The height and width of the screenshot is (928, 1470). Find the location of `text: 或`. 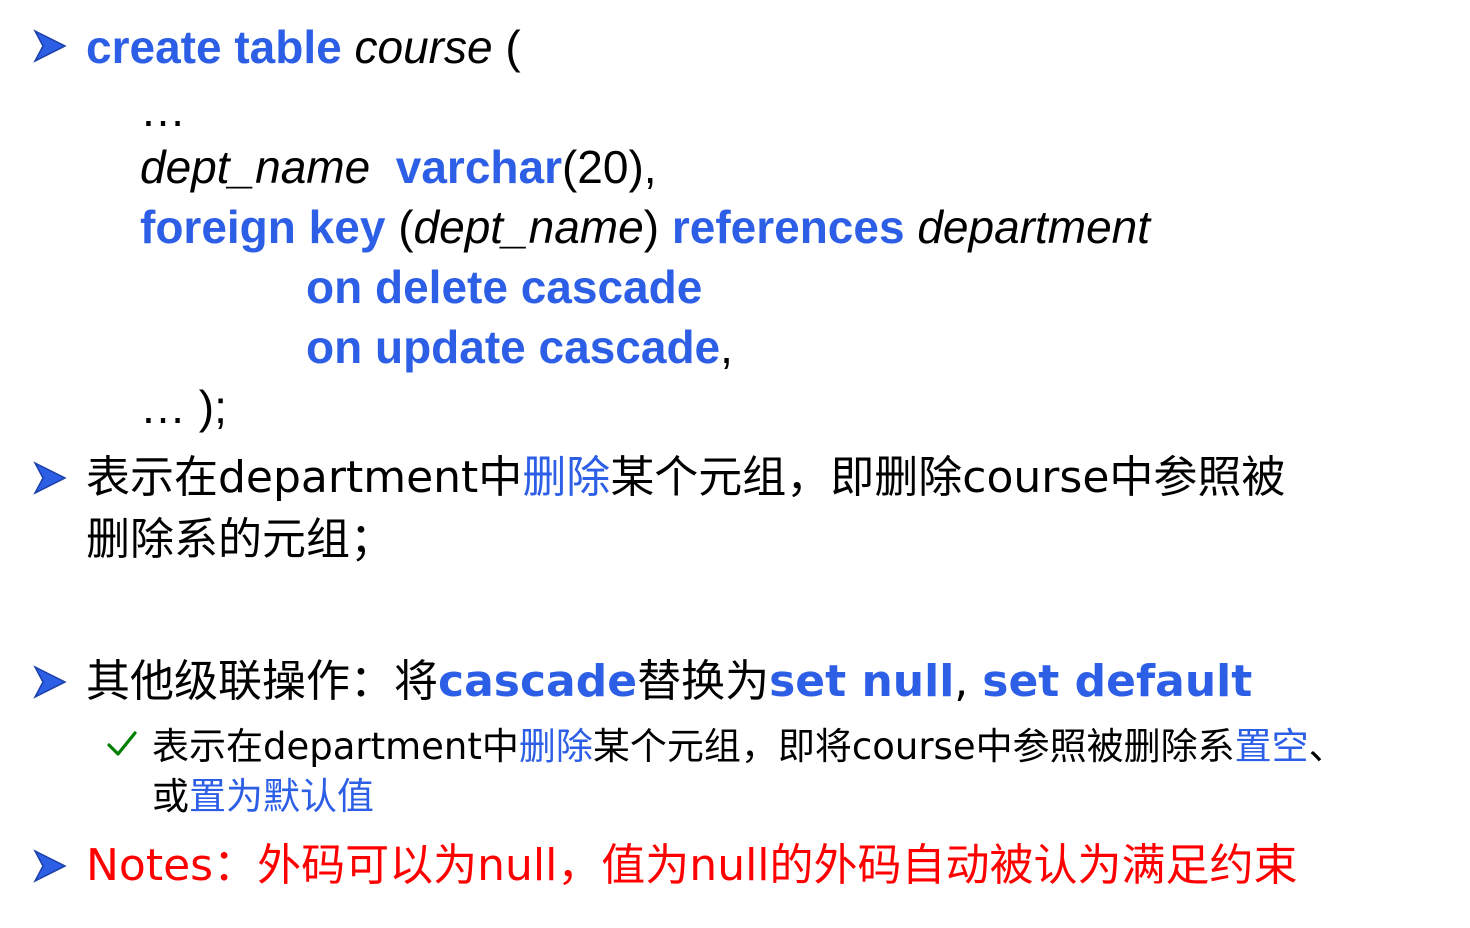

text: 或 is located at coordinates (170, 796).